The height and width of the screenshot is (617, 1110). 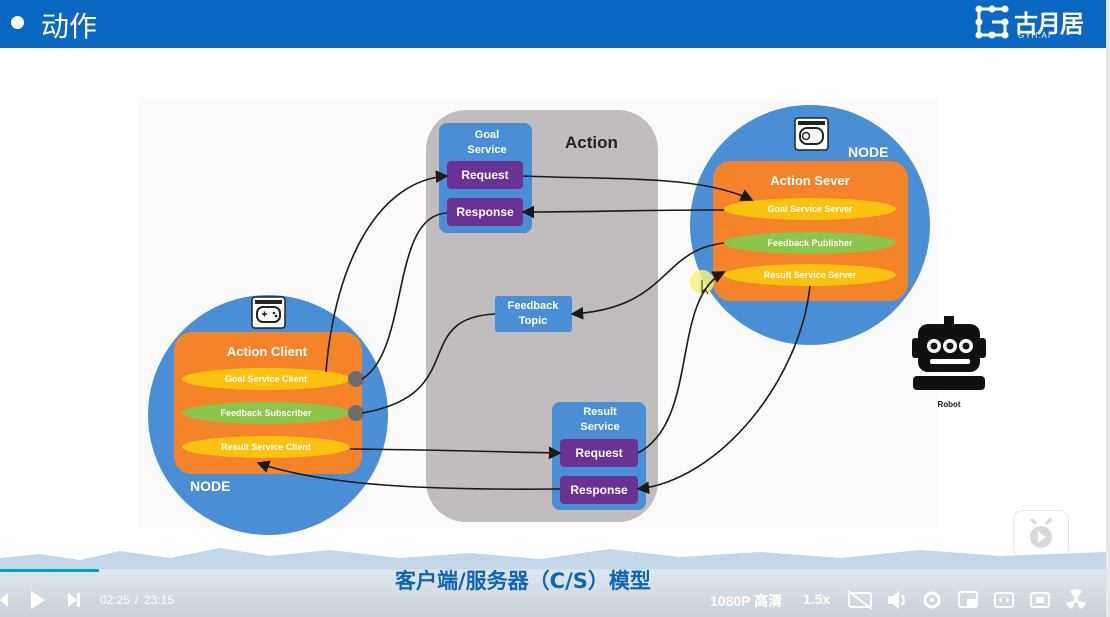 I want to click on gamepad-icon, so click(x=268, y=312).